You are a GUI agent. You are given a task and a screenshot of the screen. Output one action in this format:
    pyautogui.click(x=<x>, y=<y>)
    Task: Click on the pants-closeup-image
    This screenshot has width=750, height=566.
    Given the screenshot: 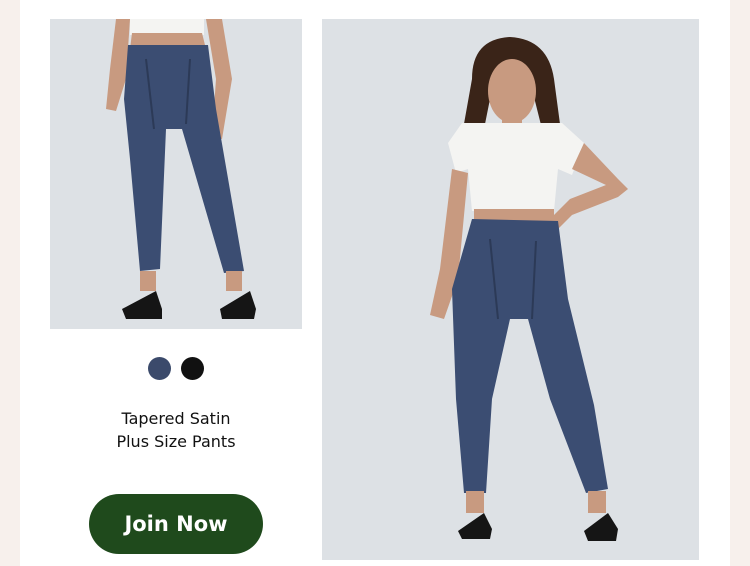 What is the action you would take?
    pyautogui.click(x=181, y=169)
    